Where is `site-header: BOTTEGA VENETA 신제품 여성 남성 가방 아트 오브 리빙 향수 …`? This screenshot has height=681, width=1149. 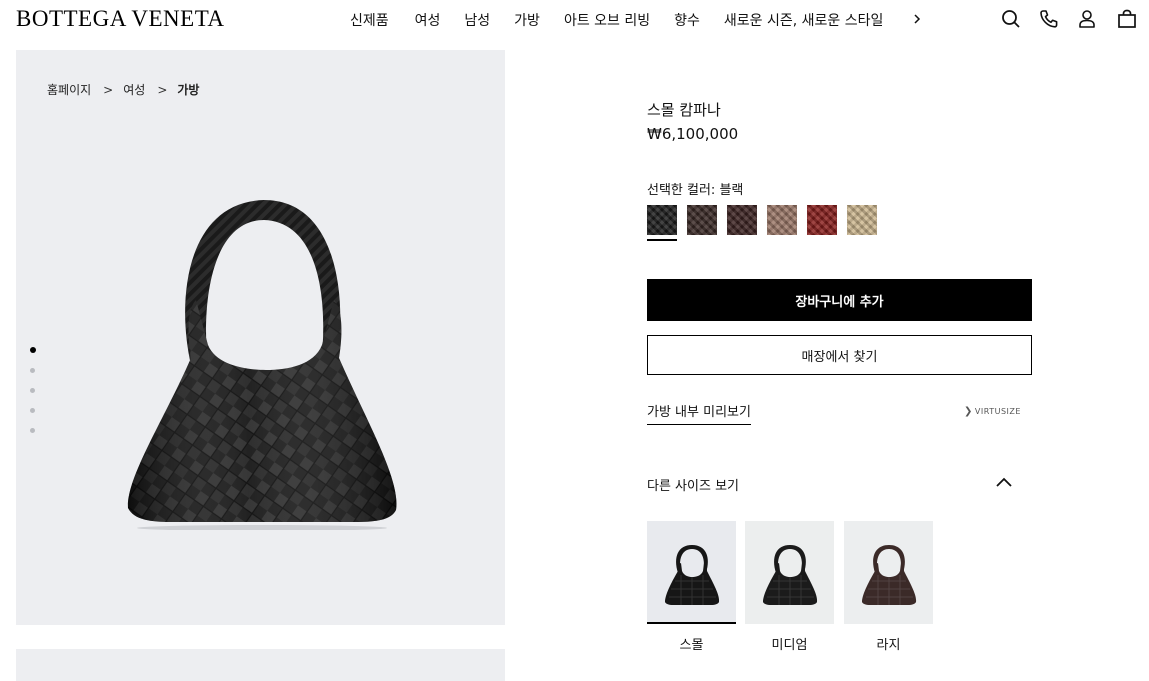 site-header: BOTTEGA VENETA 신제품 여성 남성 가방 아트 오브 리빙 향수 … is located at coordinates (574, 20).